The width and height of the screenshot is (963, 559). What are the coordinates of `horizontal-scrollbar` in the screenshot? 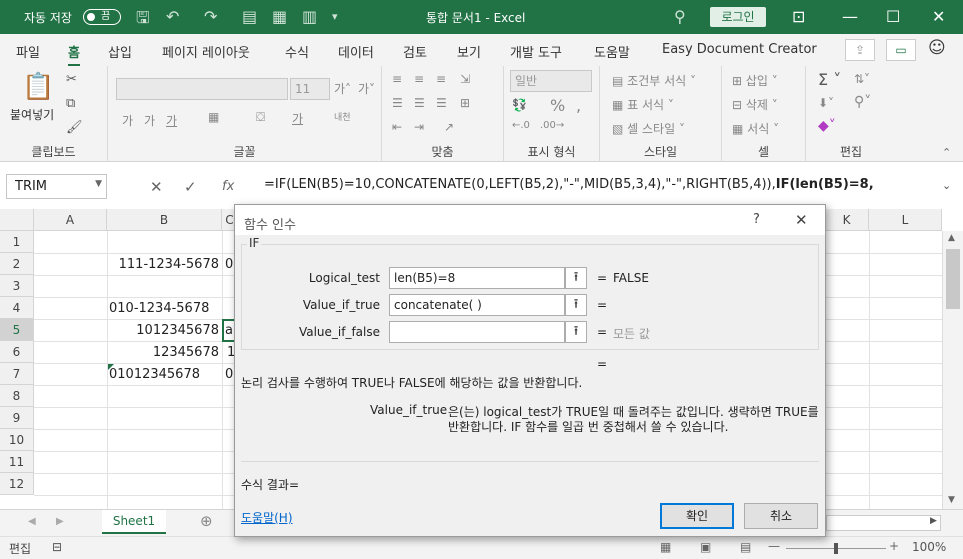 It's located at (883, 523).